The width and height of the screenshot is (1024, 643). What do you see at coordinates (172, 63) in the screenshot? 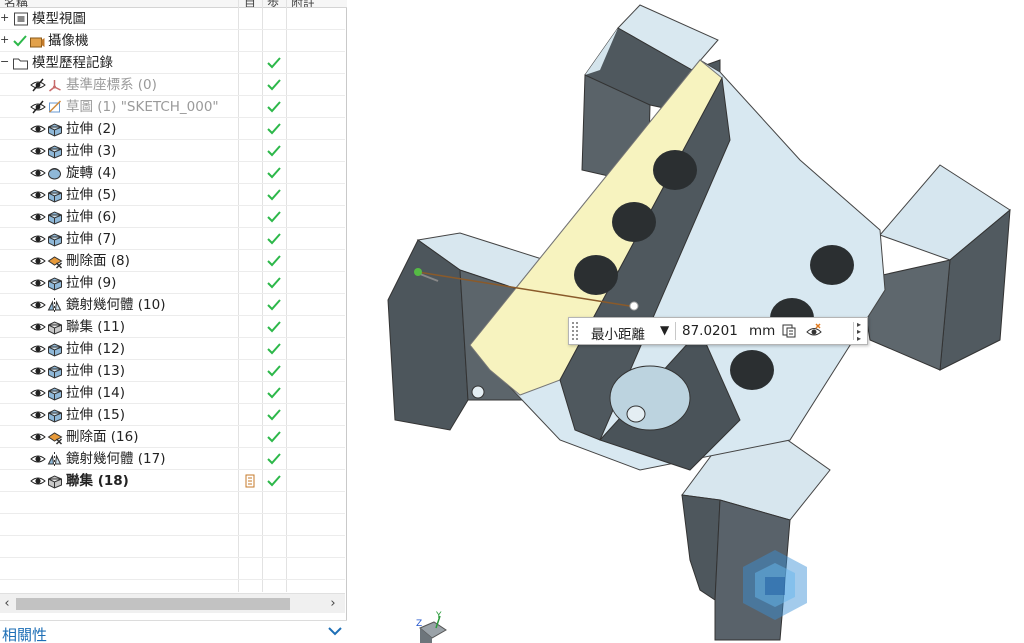
I see `tree-row: − 模型歷程記錄` at bounding box center [172, 63].